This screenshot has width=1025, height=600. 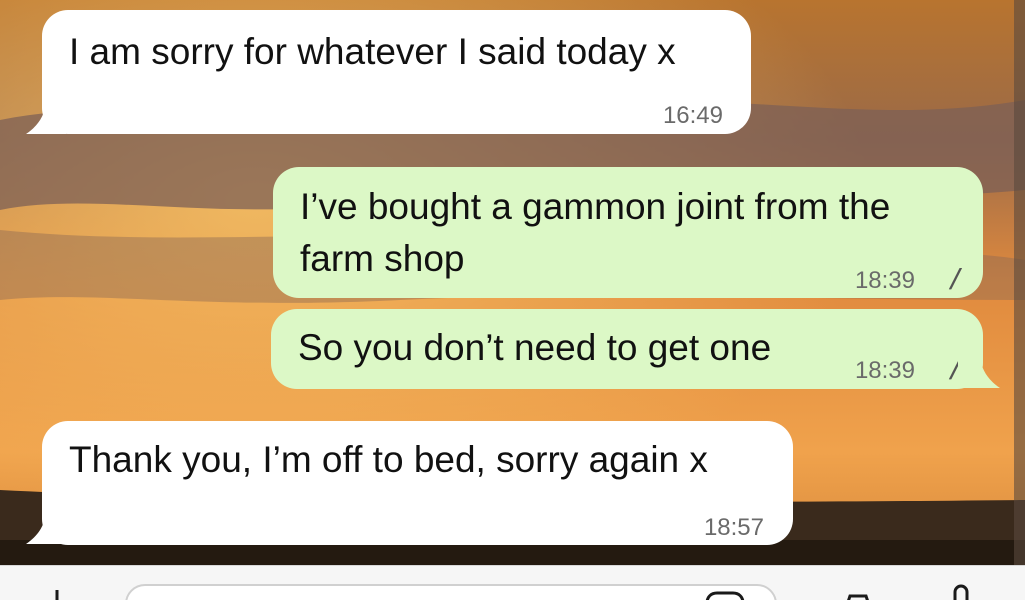 I want to click on message-text: So you don’t need to get one, so click(x=535, y=347).